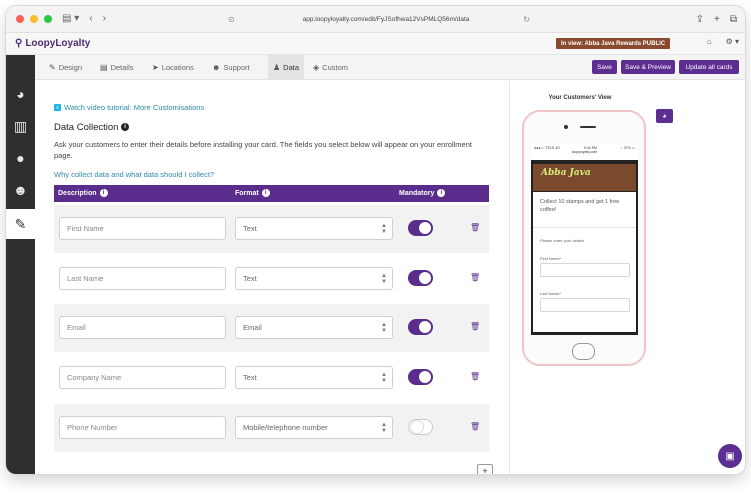 The image size is (751, 501). I want to click on share-icon: ⇪, so click(700, 19).